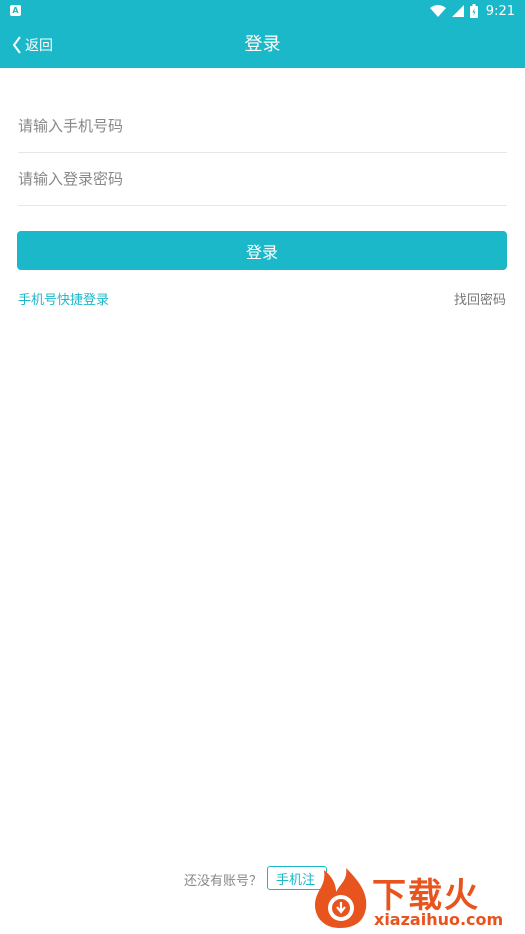 The height and width of the screenshot is (934, 525). Describe the element at coordinates (262, 250) in the screenshot. I see `login-button: 登录` at that location.